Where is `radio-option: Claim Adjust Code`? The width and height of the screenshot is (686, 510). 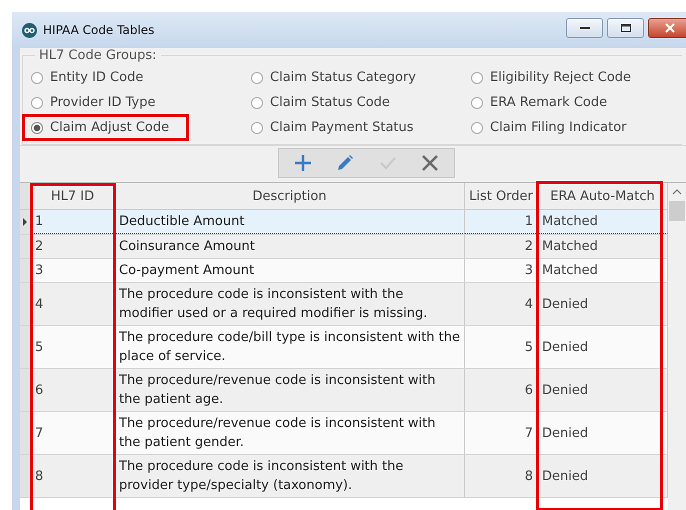 radio-option: Claim Adjust Code is located at coordinates (141, 127).